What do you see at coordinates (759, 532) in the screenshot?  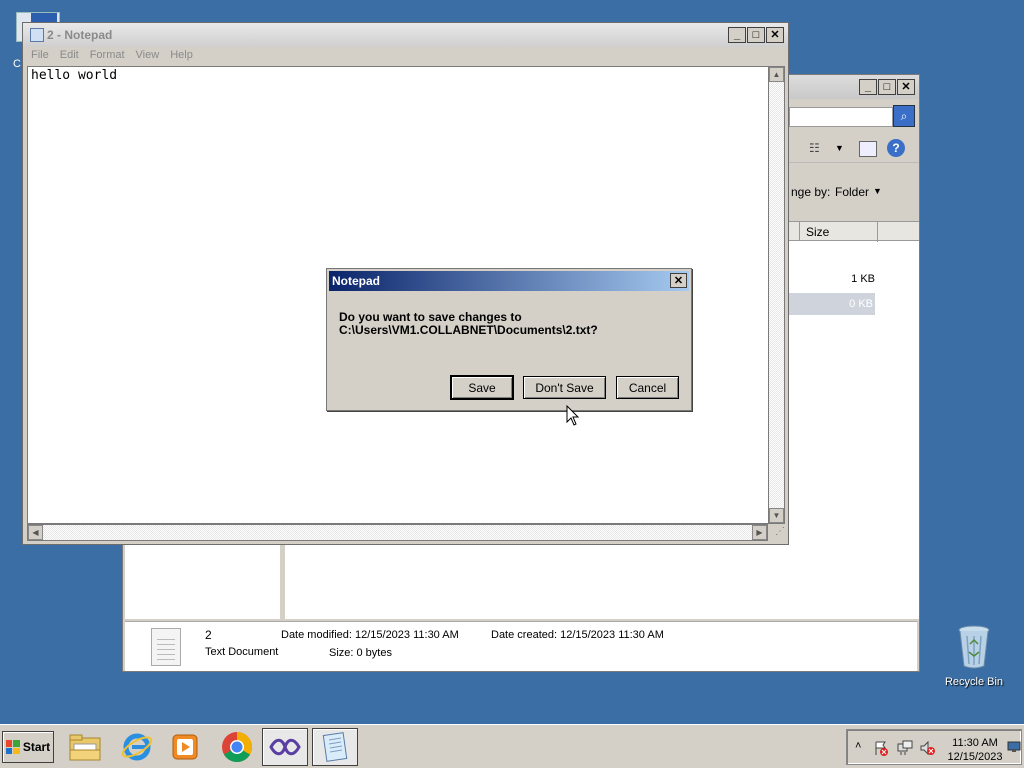 I see `scroll-right-icon: ▶` at bounding box center [759, 532].